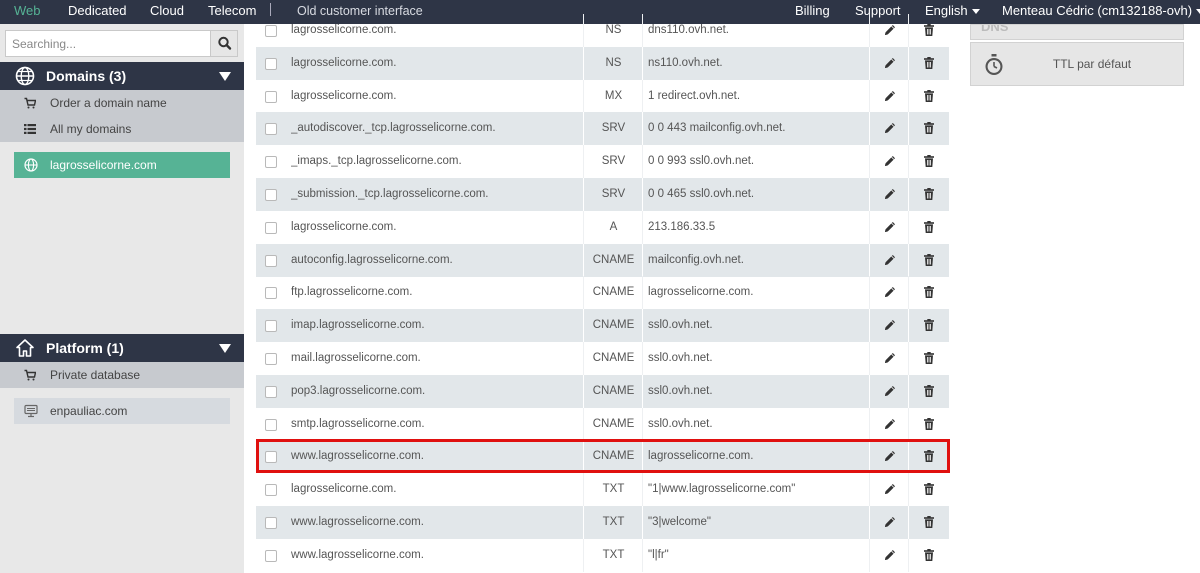 This screenshot has width=1200, height=573. I want to click on ttl-default-button: TTL par défaut, so click(1077, 64).